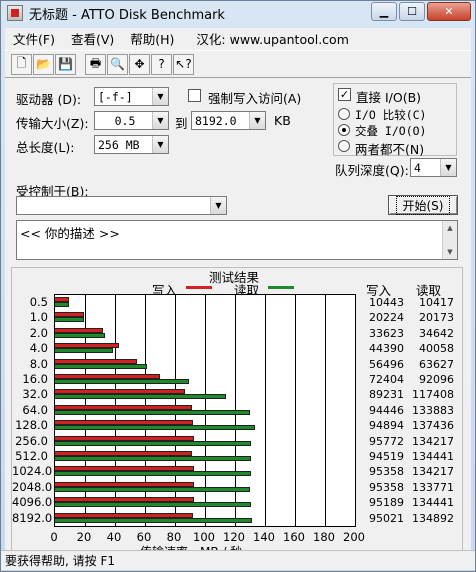 The width and height of the screenshot is (476, 572). I want to click on read-value: 63627, so click(436, 364).